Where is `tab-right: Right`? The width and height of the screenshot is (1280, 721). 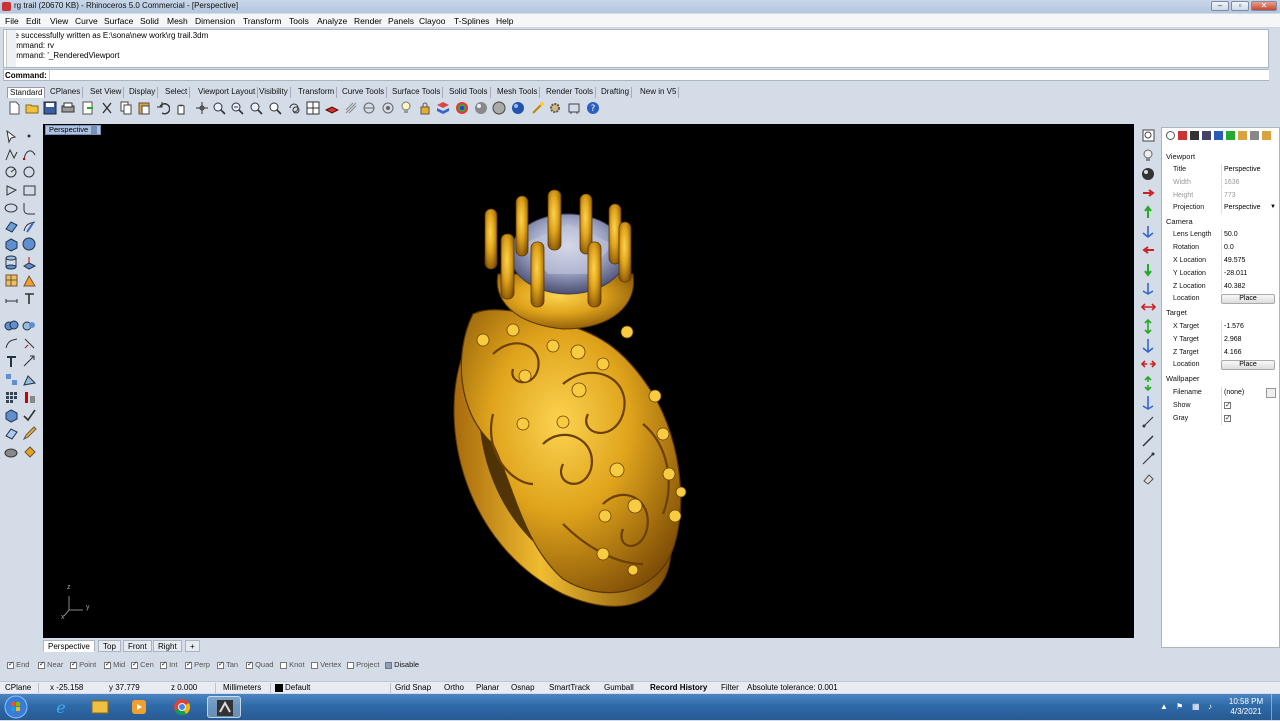
tab-right: Right is located at coordinates (167, 646).